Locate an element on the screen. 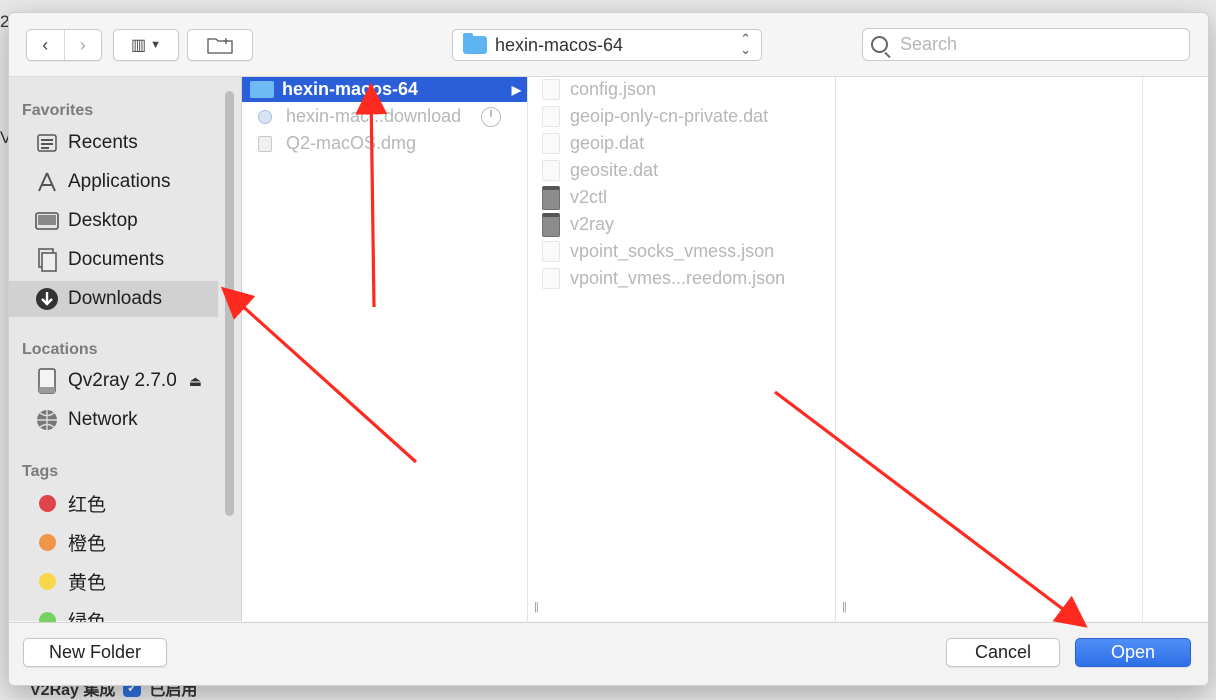 The height and width of the screenshot is (700, 1216). file-row-hexin-download: hexin-mac...download is located at coordinates (372, 116).